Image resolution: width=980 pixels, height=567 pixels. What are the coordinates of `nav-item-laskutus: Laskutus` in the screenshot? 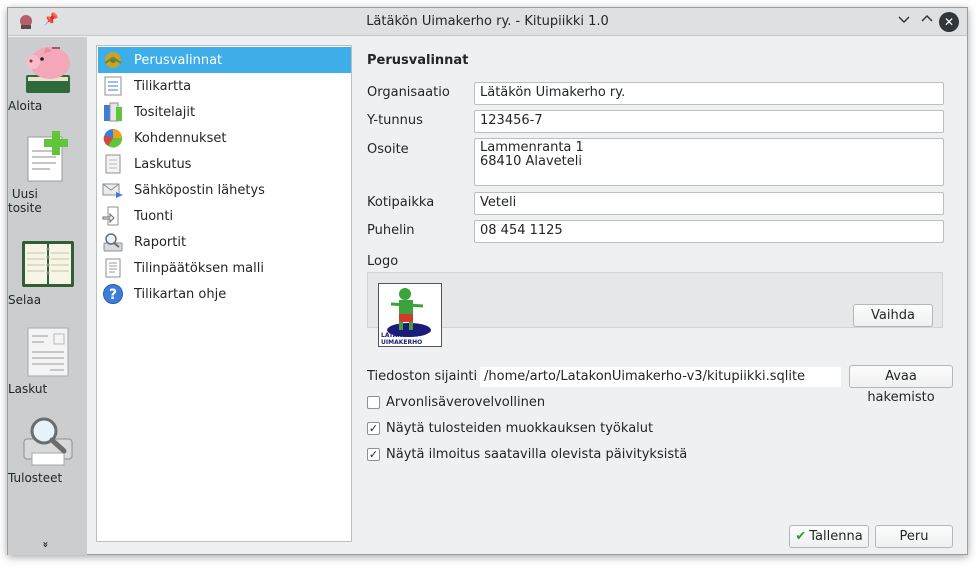 It's located at (224, 164).